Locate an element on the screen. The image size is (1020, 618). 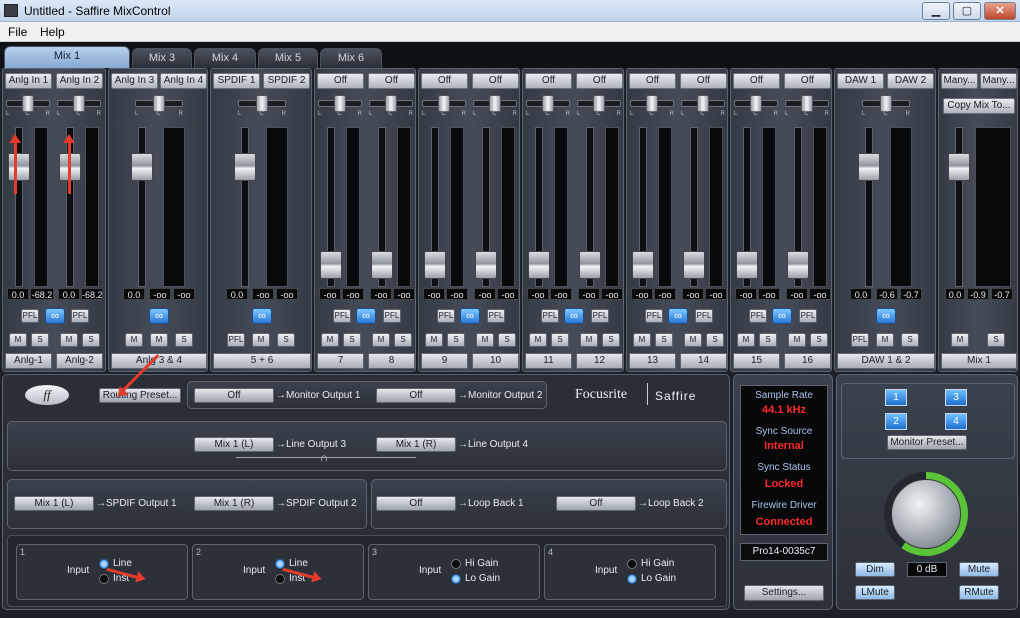
right-mute-button: RMute is located at coordinates (979, 592).